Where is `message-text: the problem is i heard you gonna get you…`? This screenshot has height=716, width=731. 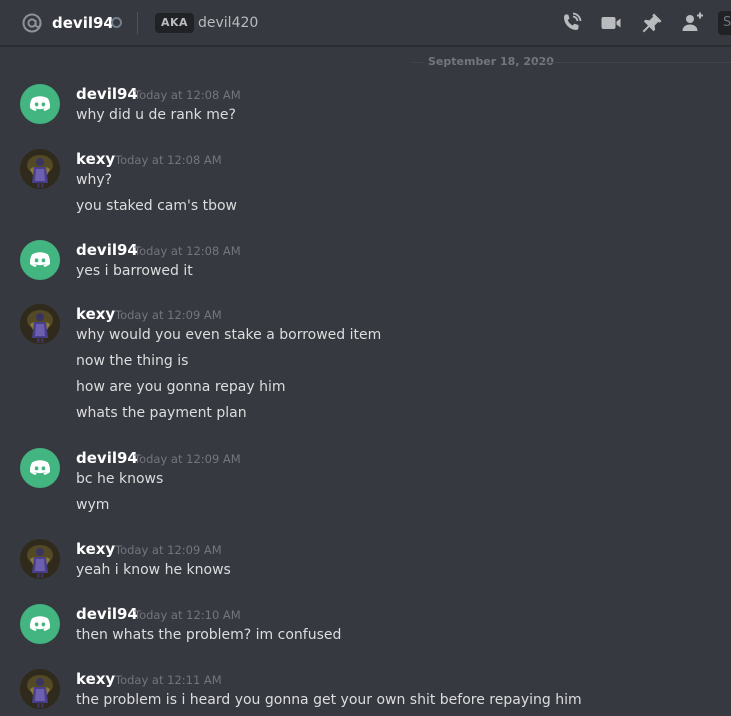
message-text: the problem is i heard you gonna get you… is located at coordinates (329, 700).